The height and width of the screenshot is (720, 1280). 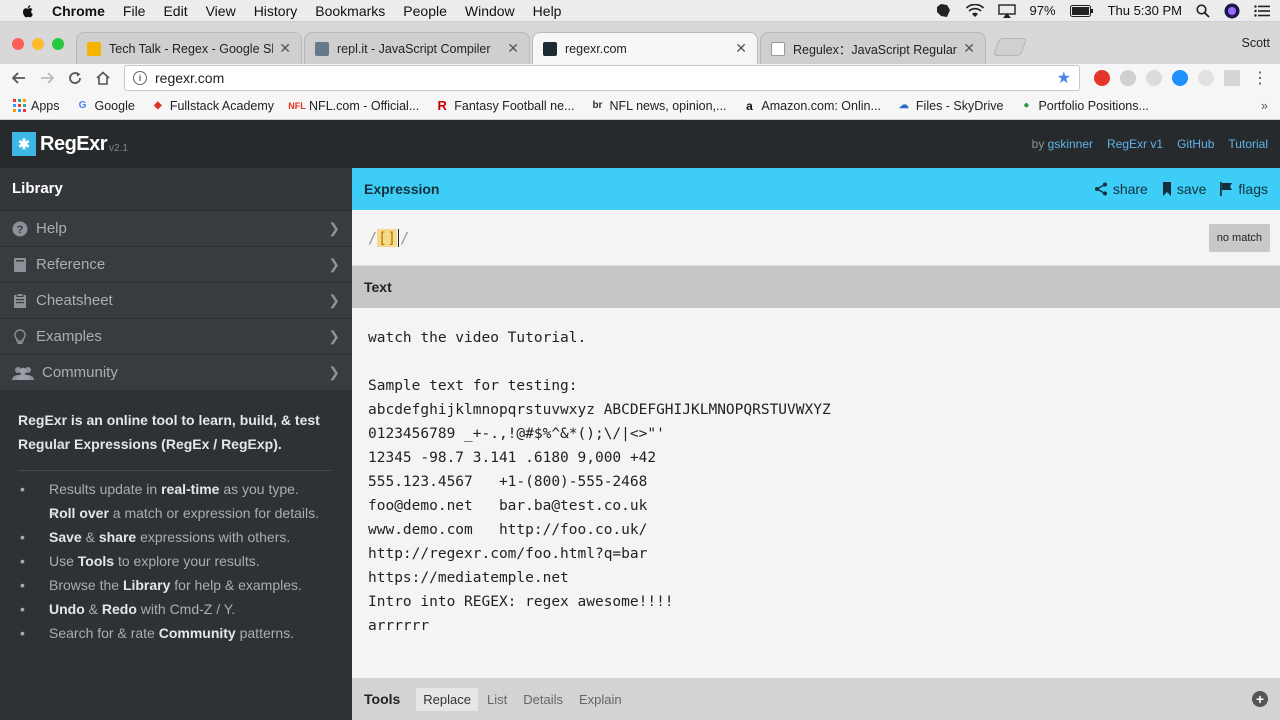 What do you see at coordinates (19, 78) in the screenshot?
I see `back-button` at bounding box center [19, 78].